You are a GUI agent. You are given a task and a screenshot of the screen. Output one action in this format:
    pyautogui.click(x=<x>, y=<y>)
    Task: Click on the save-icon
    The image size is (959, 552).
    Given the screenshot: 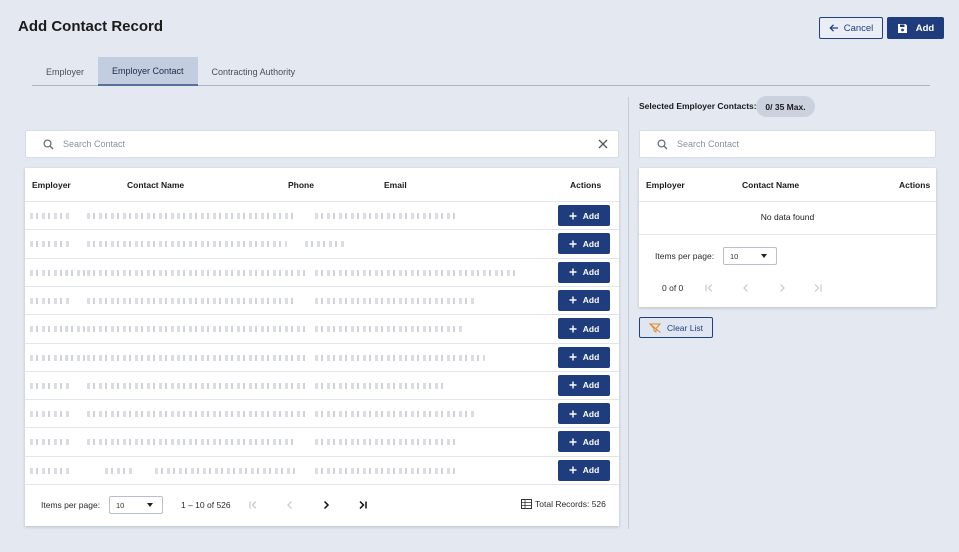 What is the action you would take?
    pyautogui.click(x=902, y=28)
    